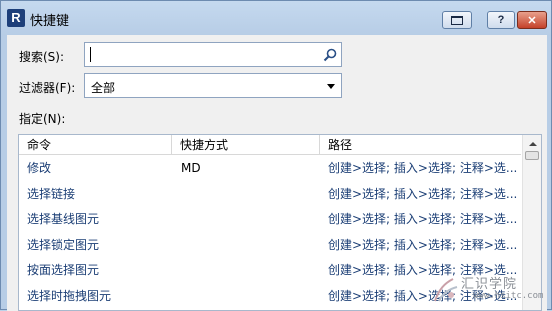  Describe the element at coordinates (16, 18) in the screenshot. I see `revit-app-icon: R` at that location.